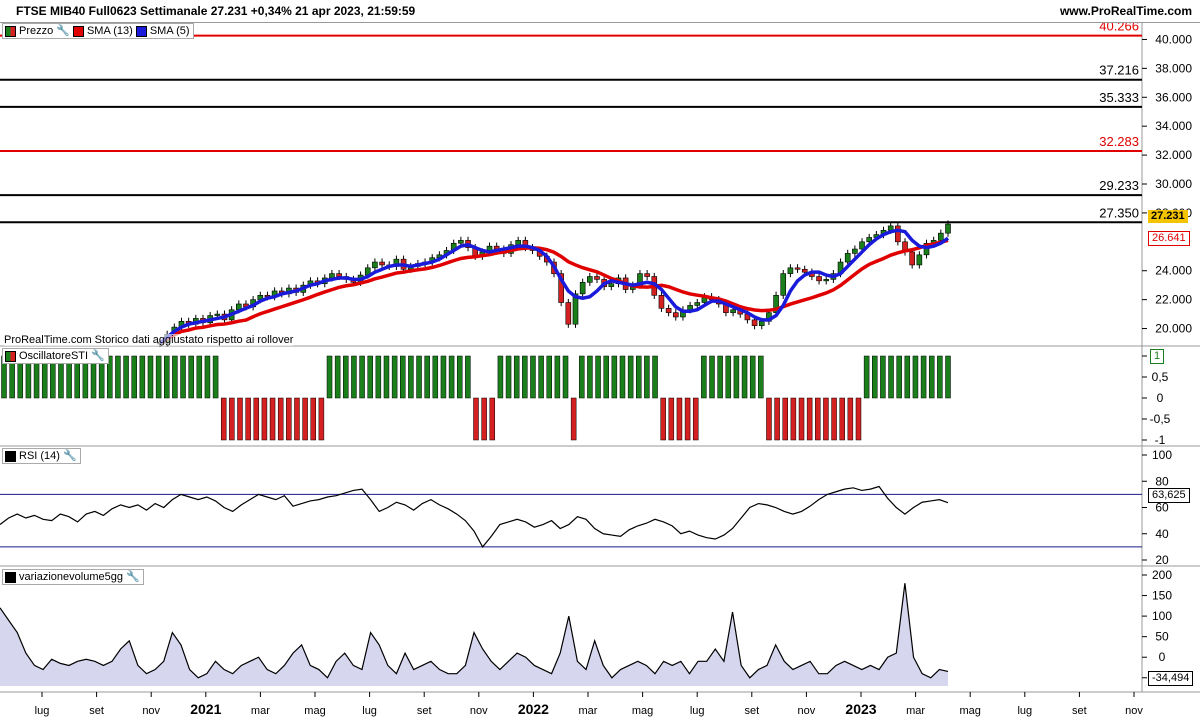 This screenshot has width=1200, height=720. Describe the element at coordinates (588, 711) in the screenshot. I see `x-tick-label: mar` at that location.